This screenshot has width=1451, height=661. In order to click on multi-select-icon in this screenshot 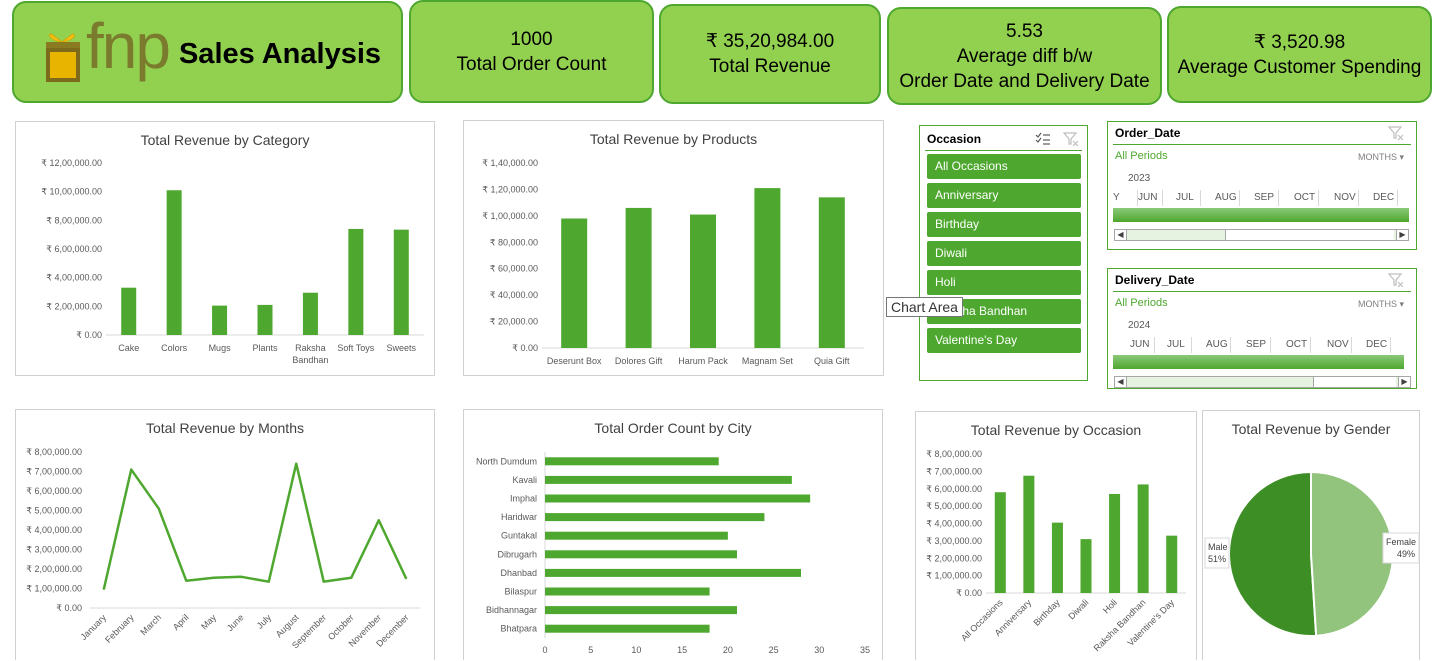, I will do `click(1043, 139)`.